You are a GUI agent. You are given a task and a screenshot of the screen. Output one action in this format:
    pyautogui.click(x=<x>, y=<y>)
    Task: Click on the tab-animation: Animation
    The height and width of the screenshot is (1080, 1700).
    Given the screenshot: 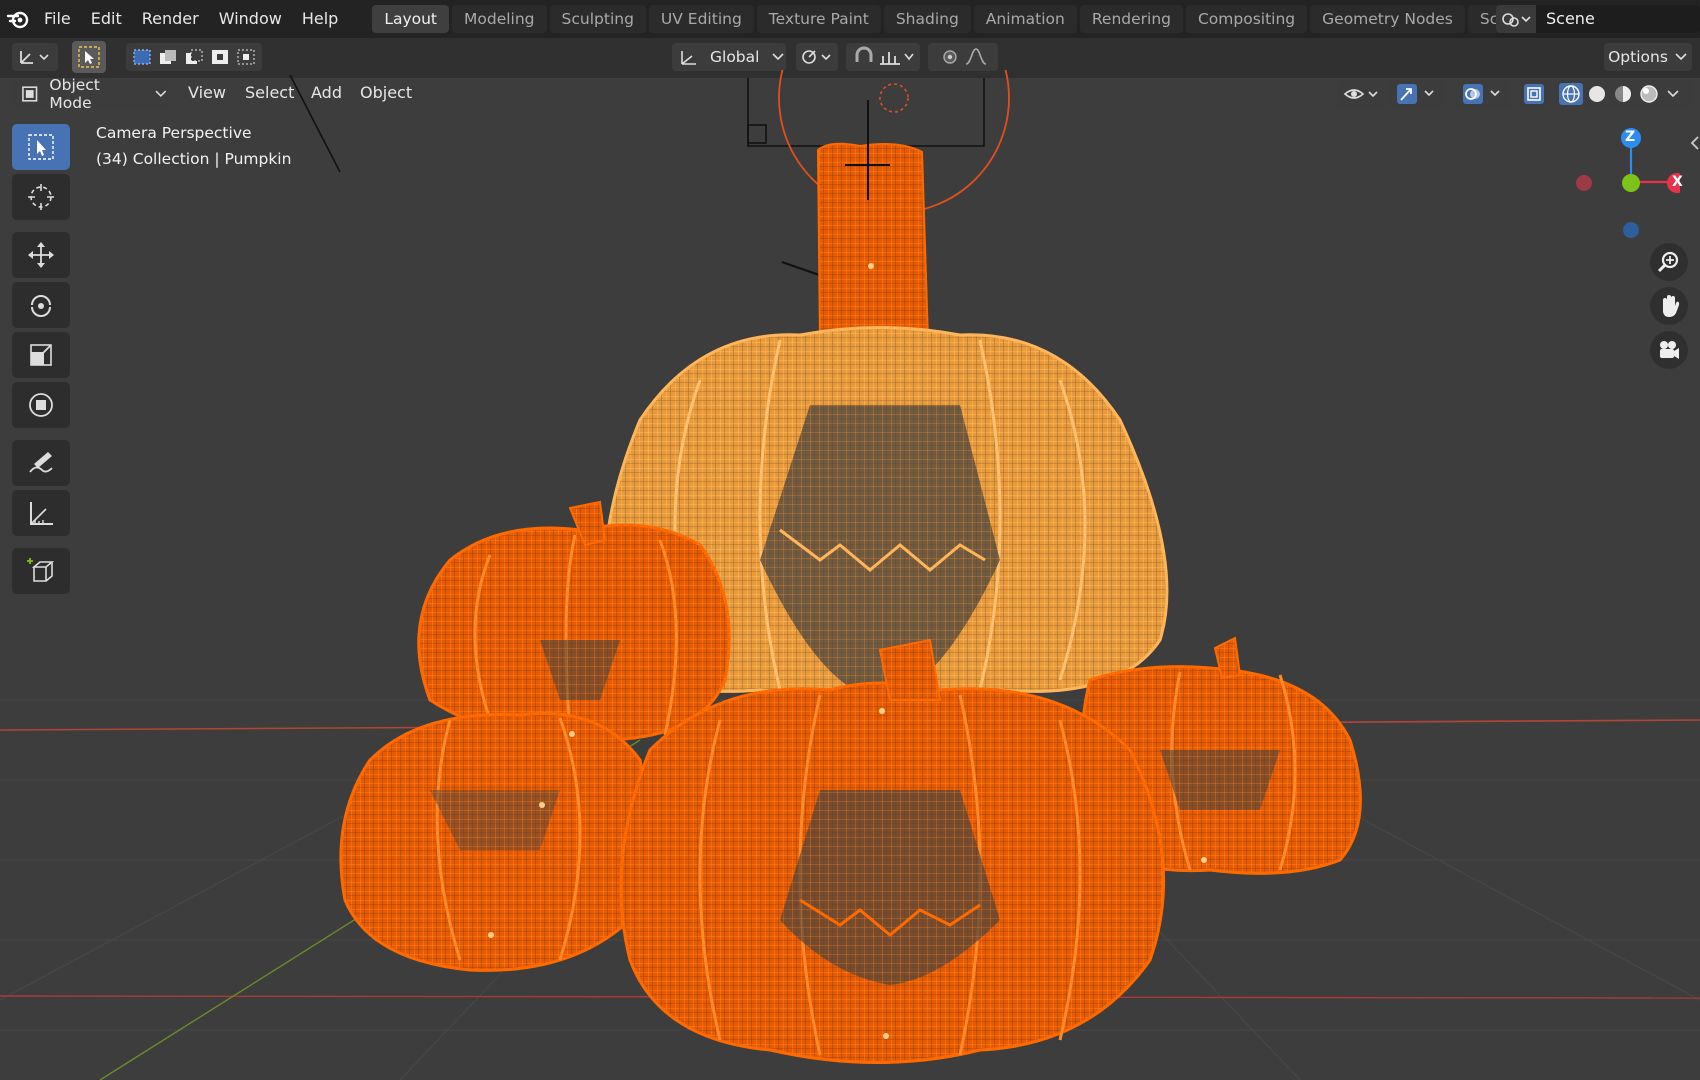 What is the action you would take?
    pyautogui.click(x=1025, y=19)
    